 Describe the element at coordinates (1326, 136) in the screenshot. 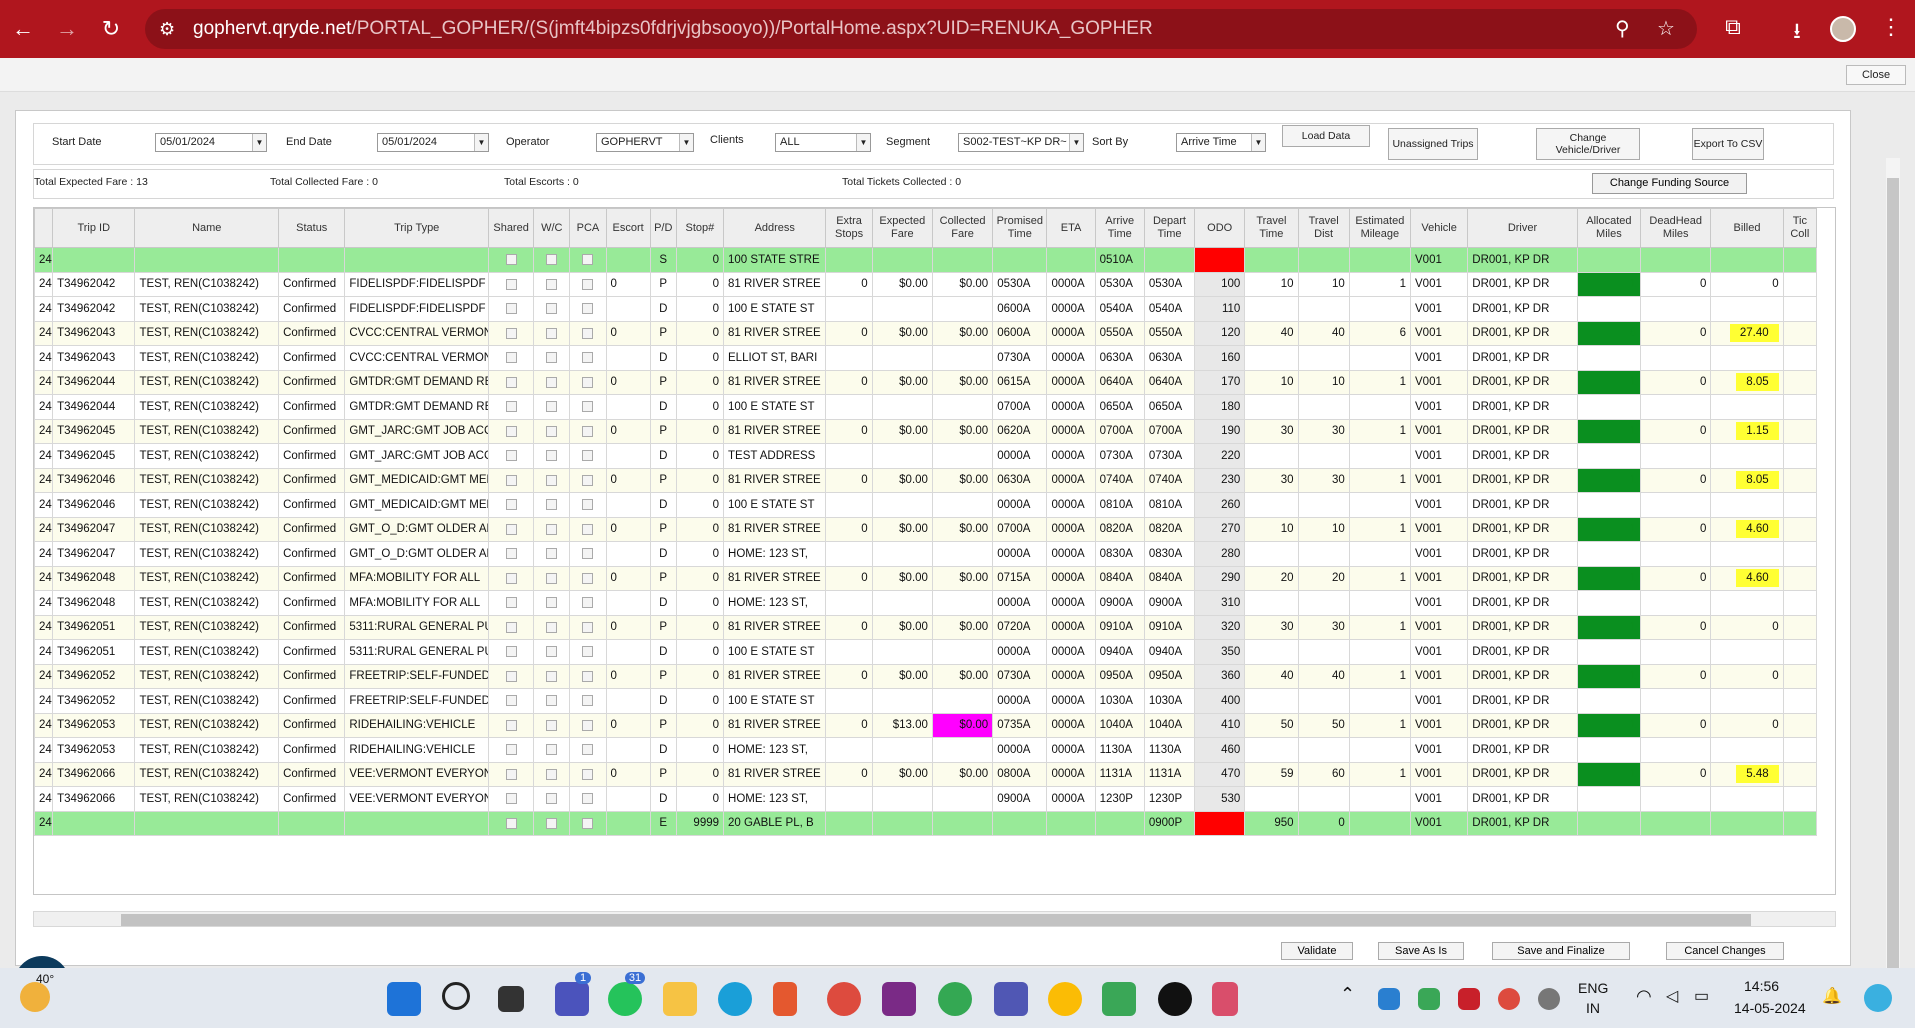

I see `load-data-button: Load Data` at that location.